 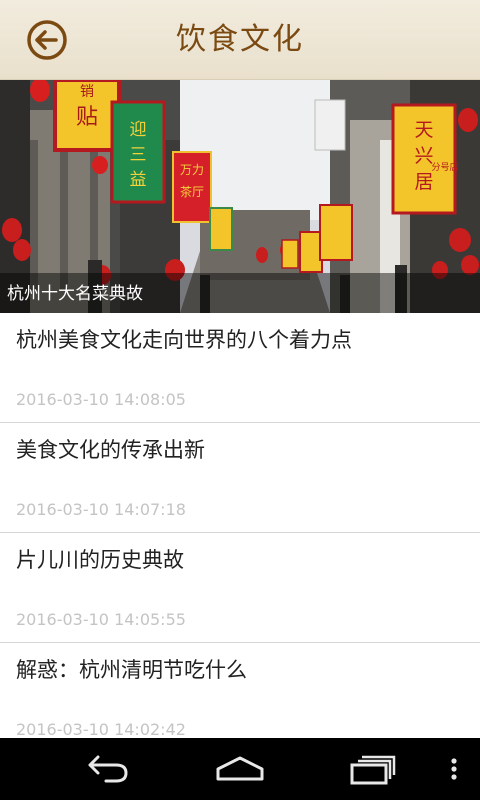 What do you see at coordinates (75, 294) in the screenshot?
I see `banner-caption: 杭州十大名菜典故` at bounding box center [75, 294].